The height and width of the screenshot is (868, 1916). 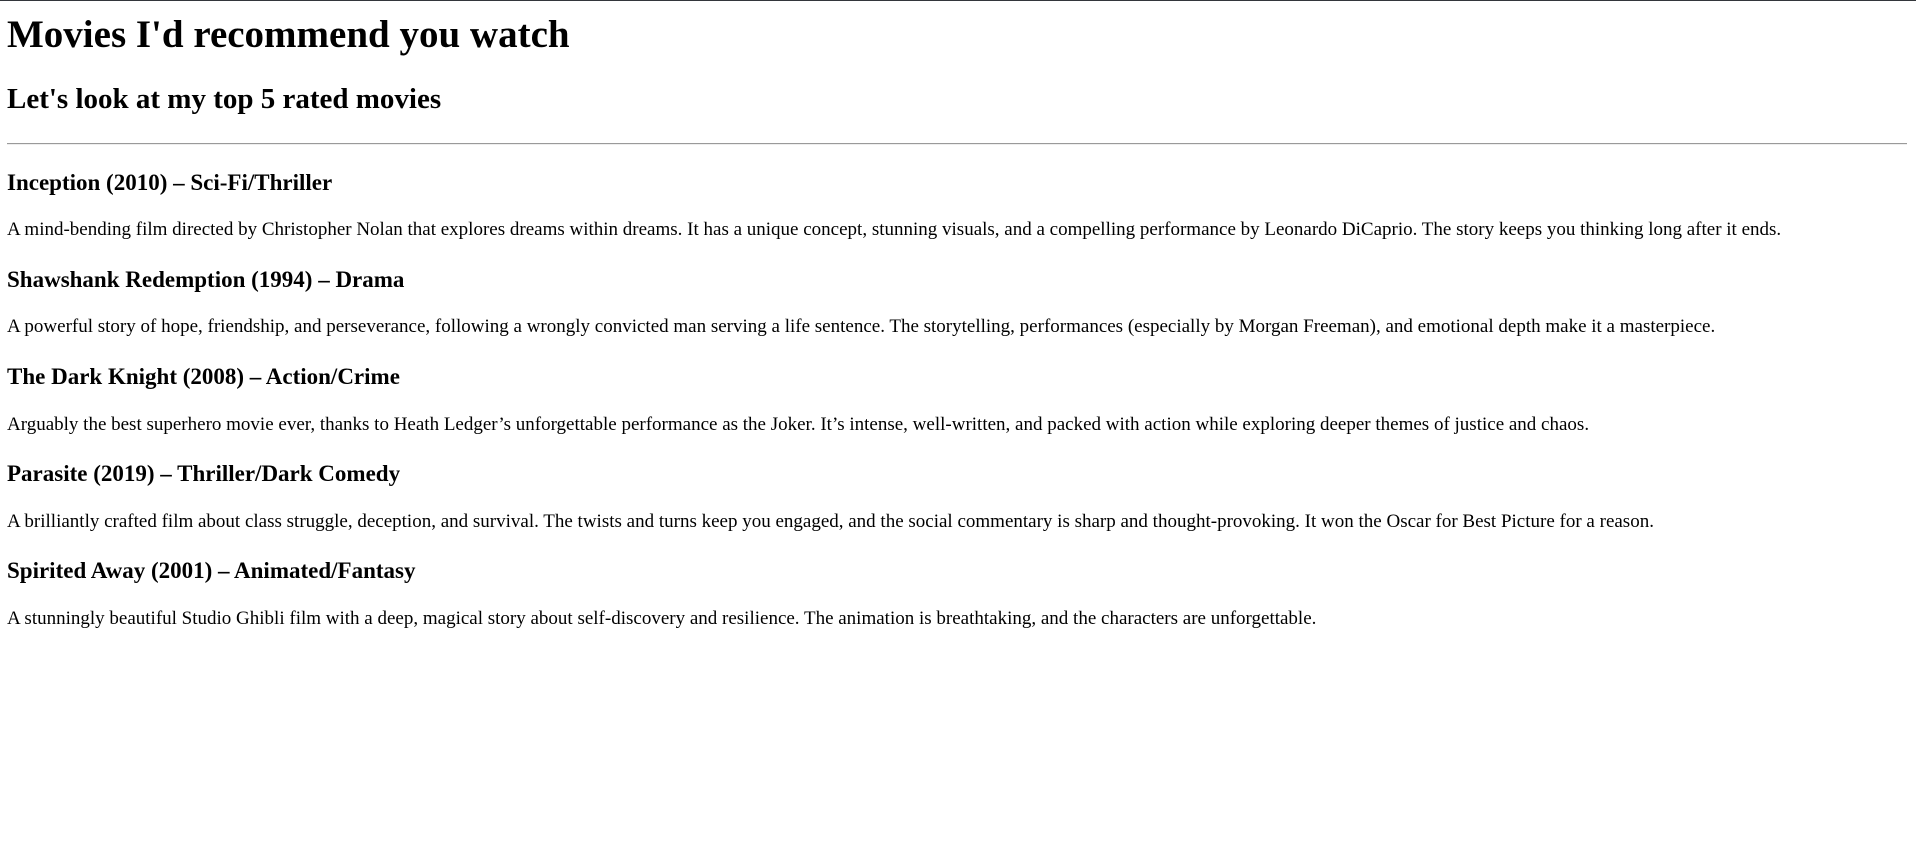 What do you see at coordinates (958, 0) in the screenshot?
I see `window-top-edge` at bounding box center [958, 0].